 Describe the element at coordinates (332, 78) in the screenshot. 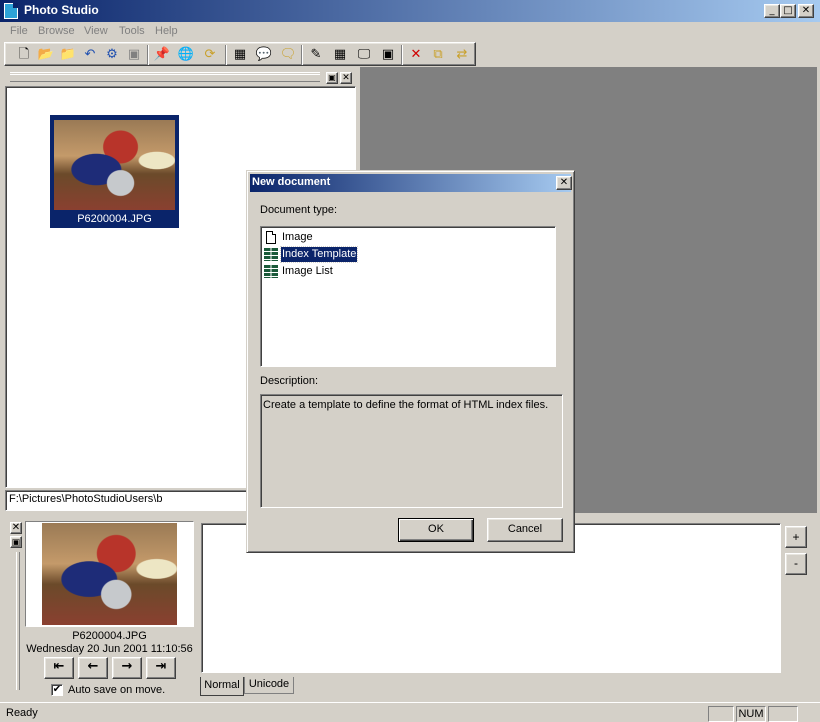

I see `dock-button: ▣` at that location.